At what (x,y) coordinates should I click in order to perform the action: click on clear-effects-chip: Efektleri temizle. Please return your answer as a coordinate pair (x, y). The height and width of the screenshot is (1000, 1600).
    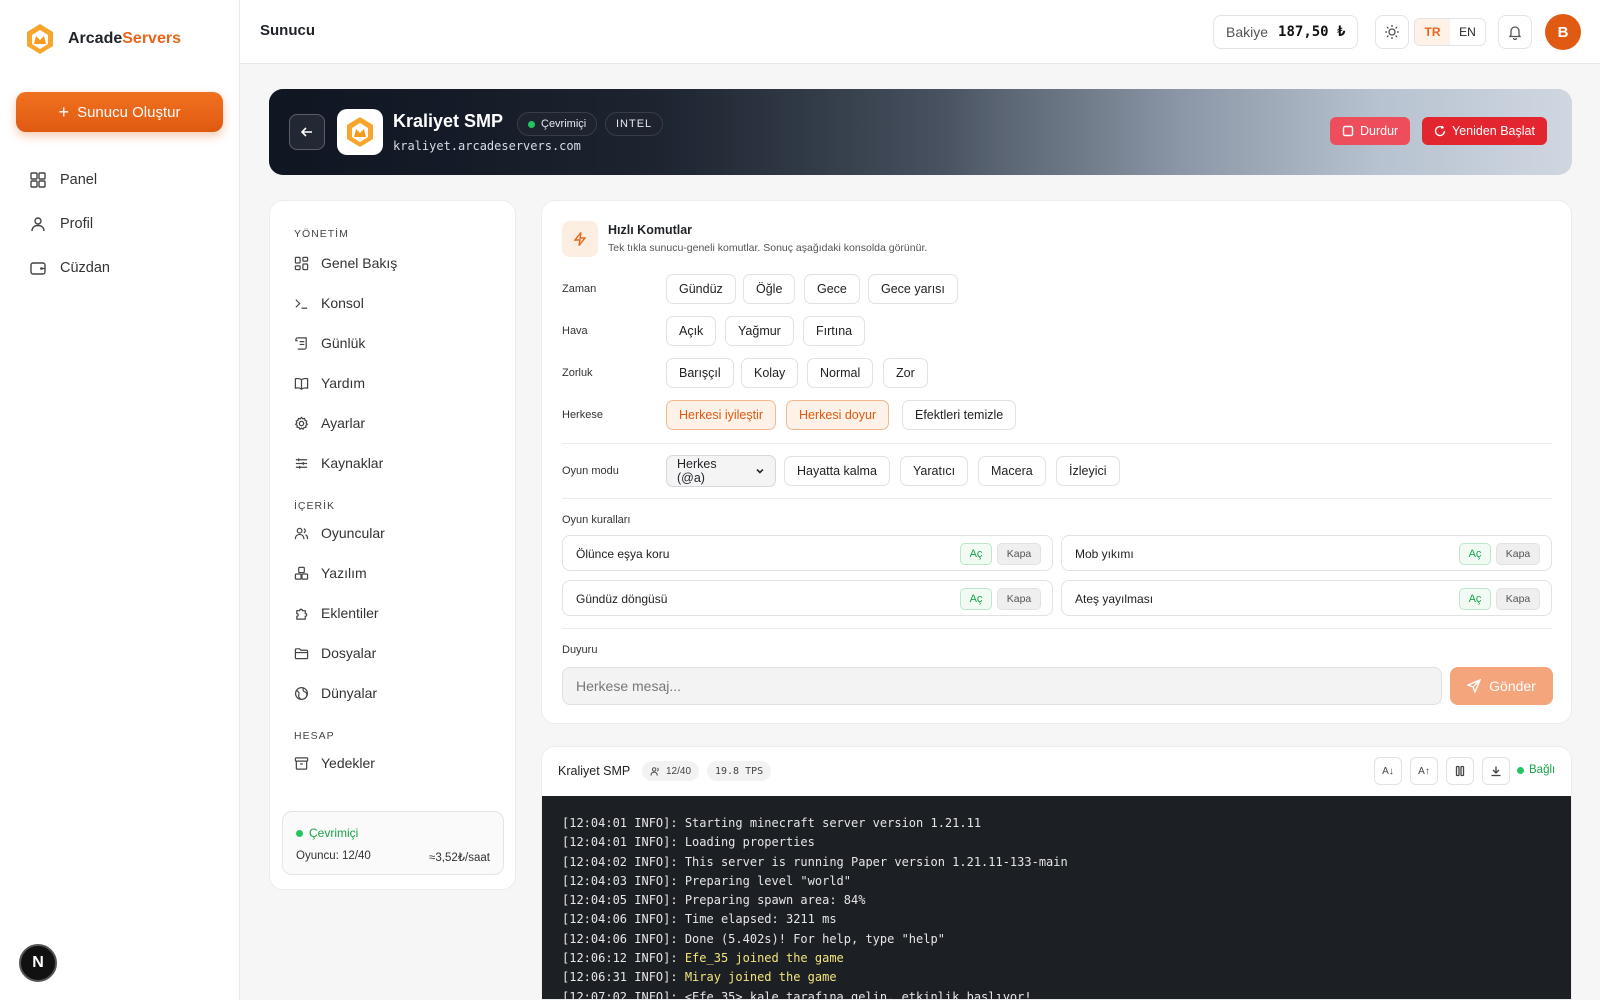
    Looking at the image, I should click on (959, 415).